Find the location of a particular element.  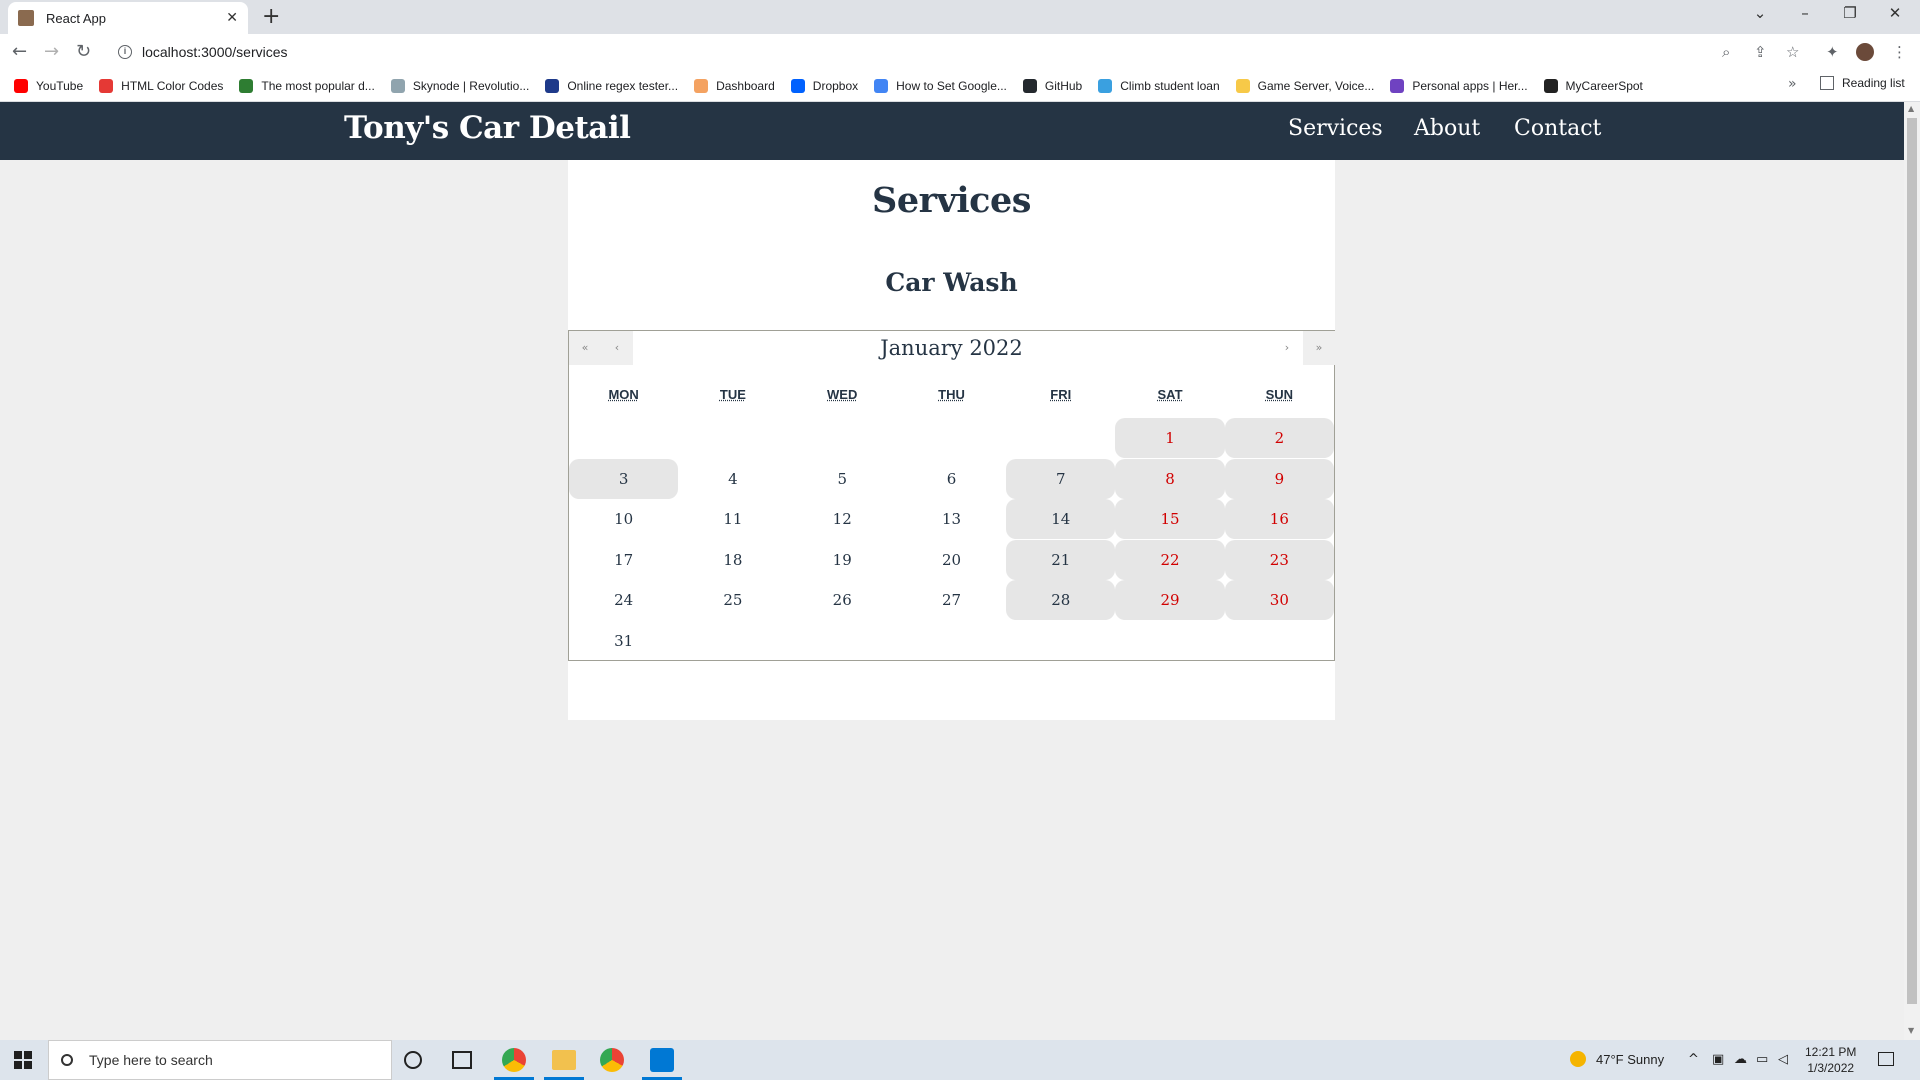

meet-icon: ▣ is located at coordinates (1718, 1059).